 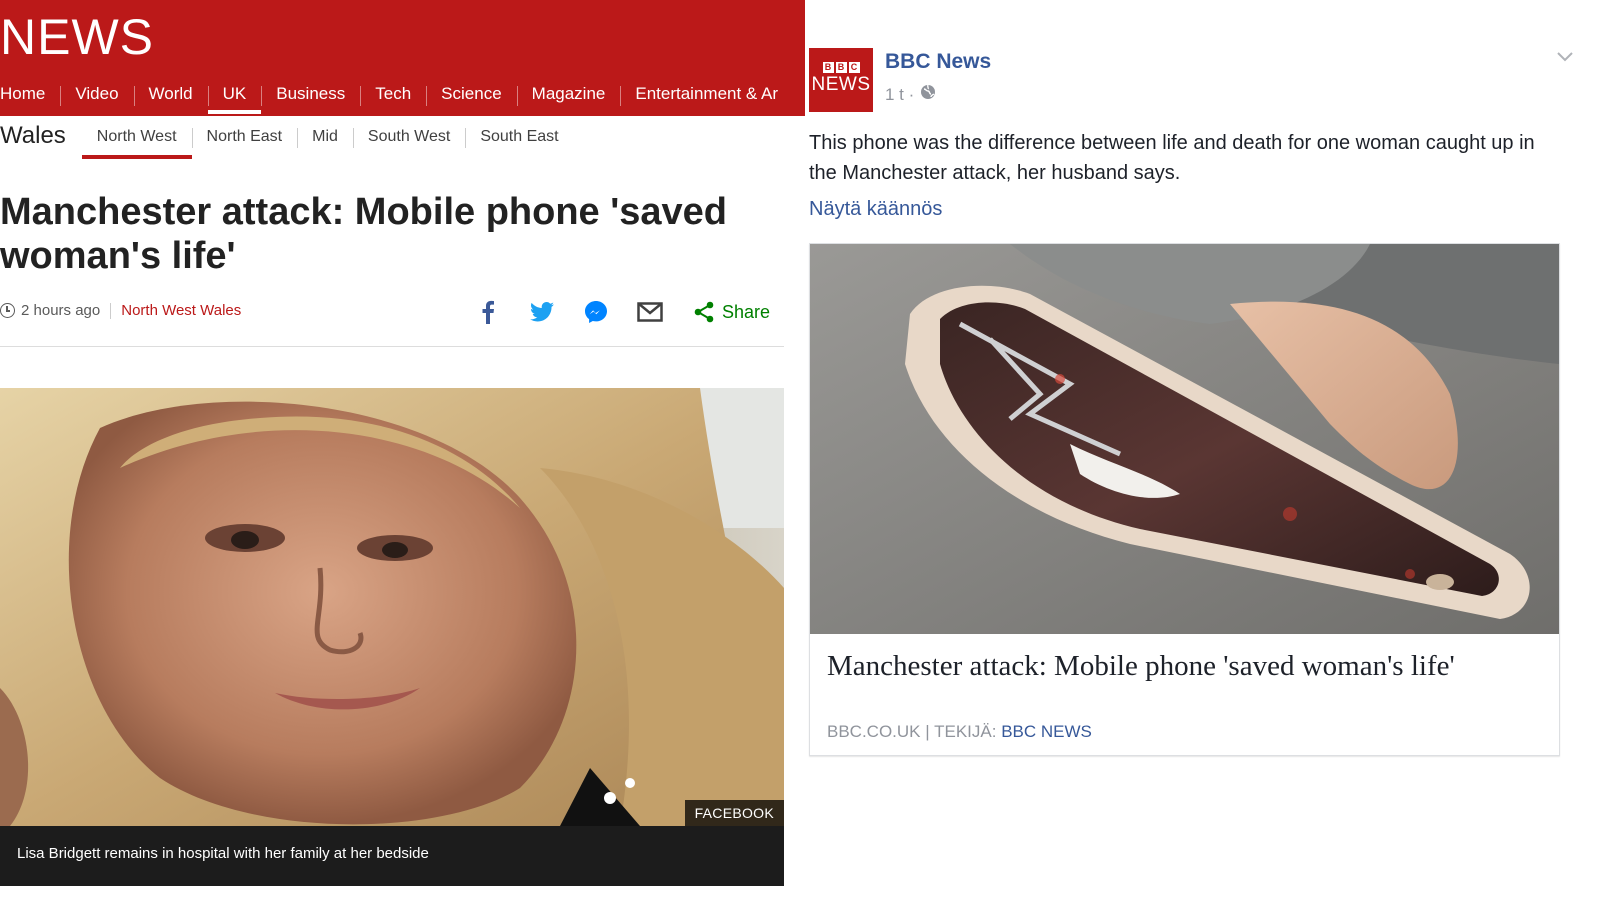 What do you see at coordinates (111, 310) in the screenshot?
I see `meta-divider` at bounding box center [111, 310].